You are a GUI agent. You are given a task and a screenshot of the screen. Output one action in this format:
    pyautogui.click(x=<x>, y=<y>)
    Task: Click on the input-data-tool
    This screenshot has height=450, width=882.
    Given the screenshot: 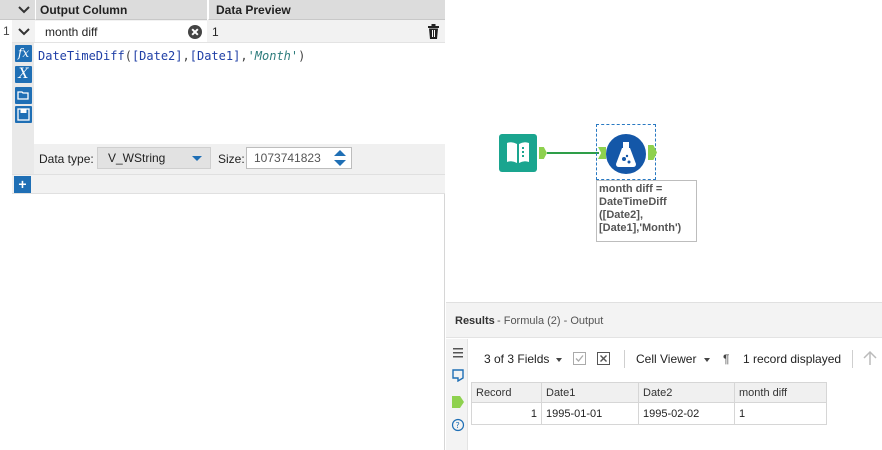 What is the action you would take?
    pyautogui.click(x=518, y=153)
    